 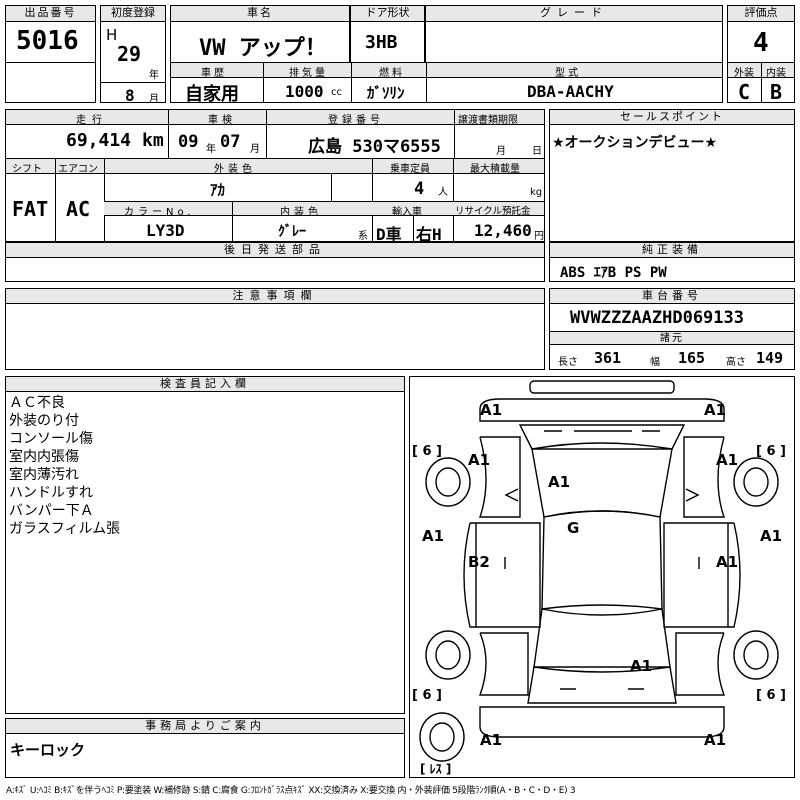 I want to click on length-value: 361, so click(x=608, y=358).